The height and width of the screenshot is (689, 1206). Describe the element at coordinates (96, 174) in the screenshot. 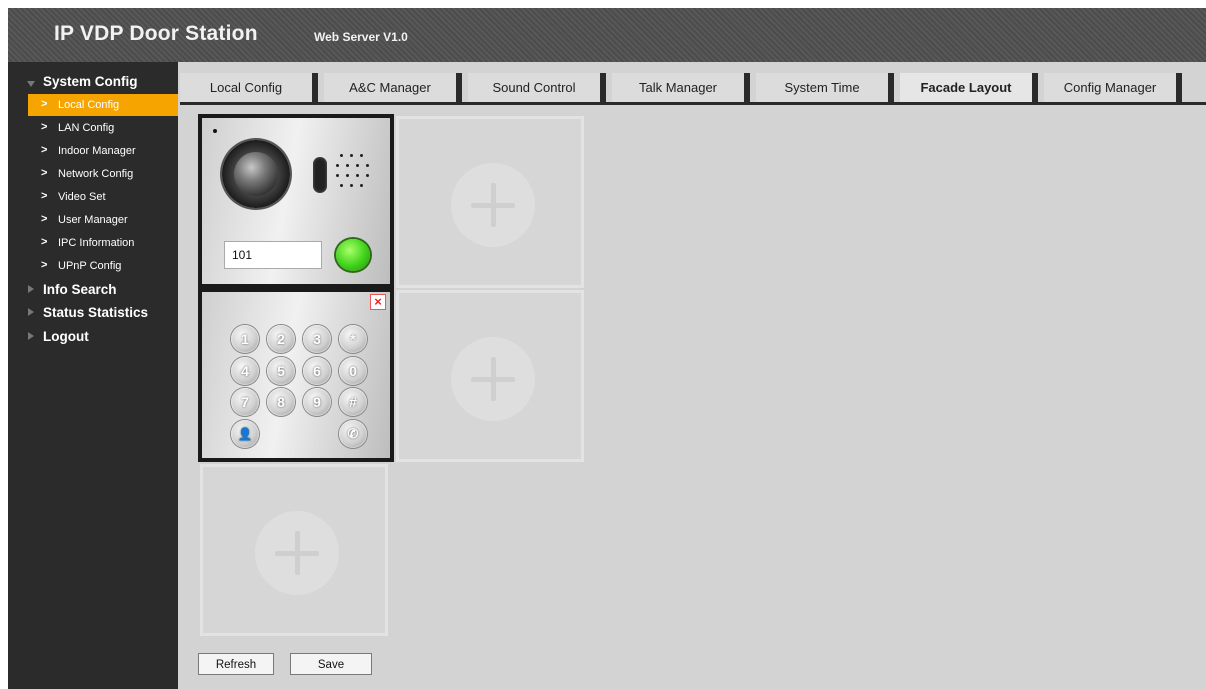

I see `sidebar-item-label: Network Config` at that location.